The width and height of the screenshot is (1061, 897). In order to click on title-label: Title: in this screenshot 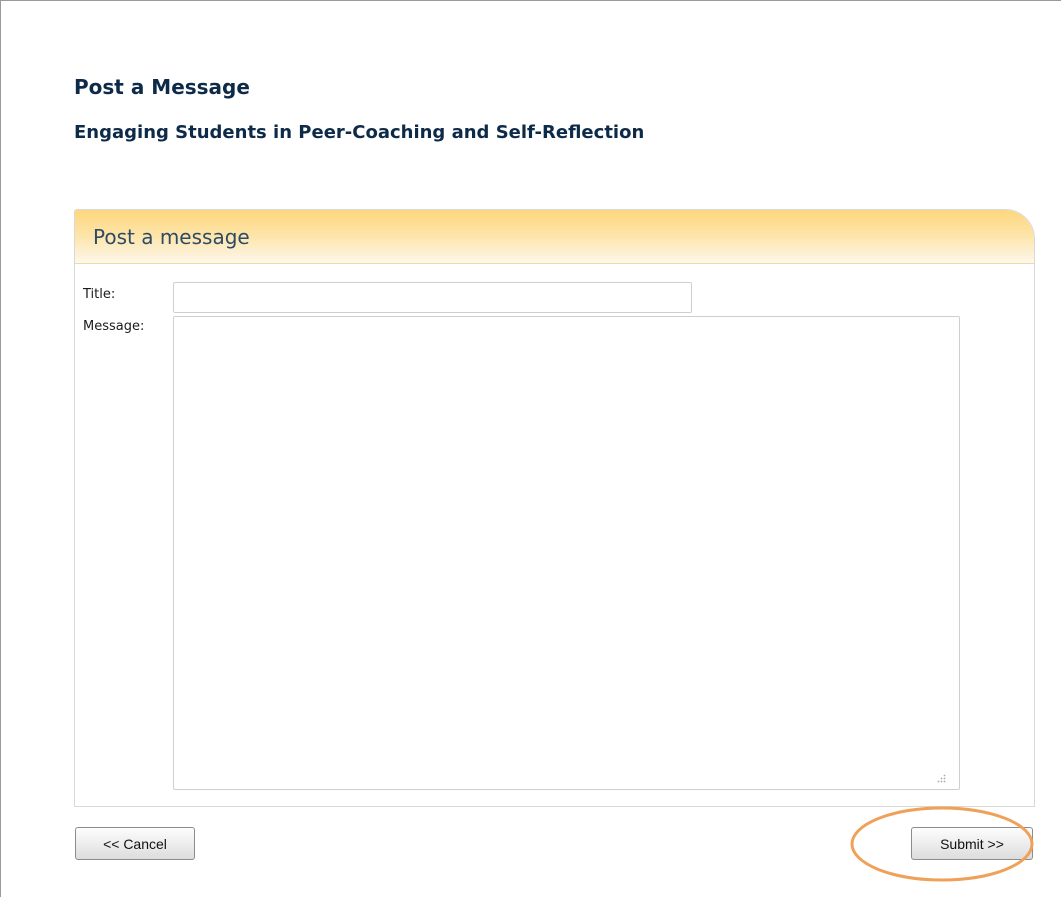, I will do `click(99, 294)`.